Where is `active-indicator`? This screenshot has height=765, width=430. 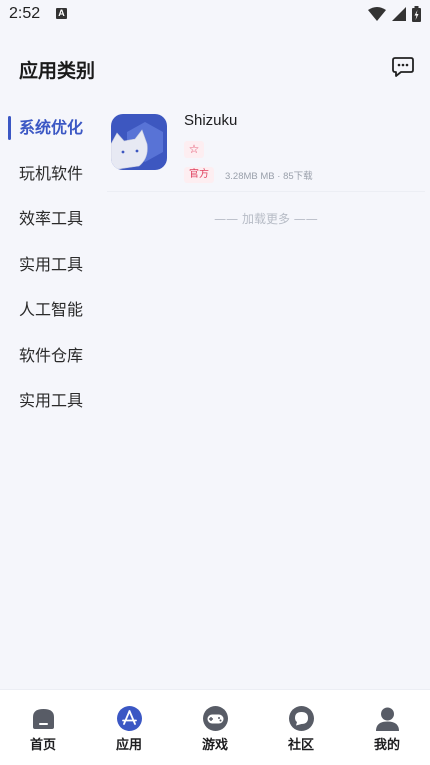 active-indicator is located at coordinates (9, 128).